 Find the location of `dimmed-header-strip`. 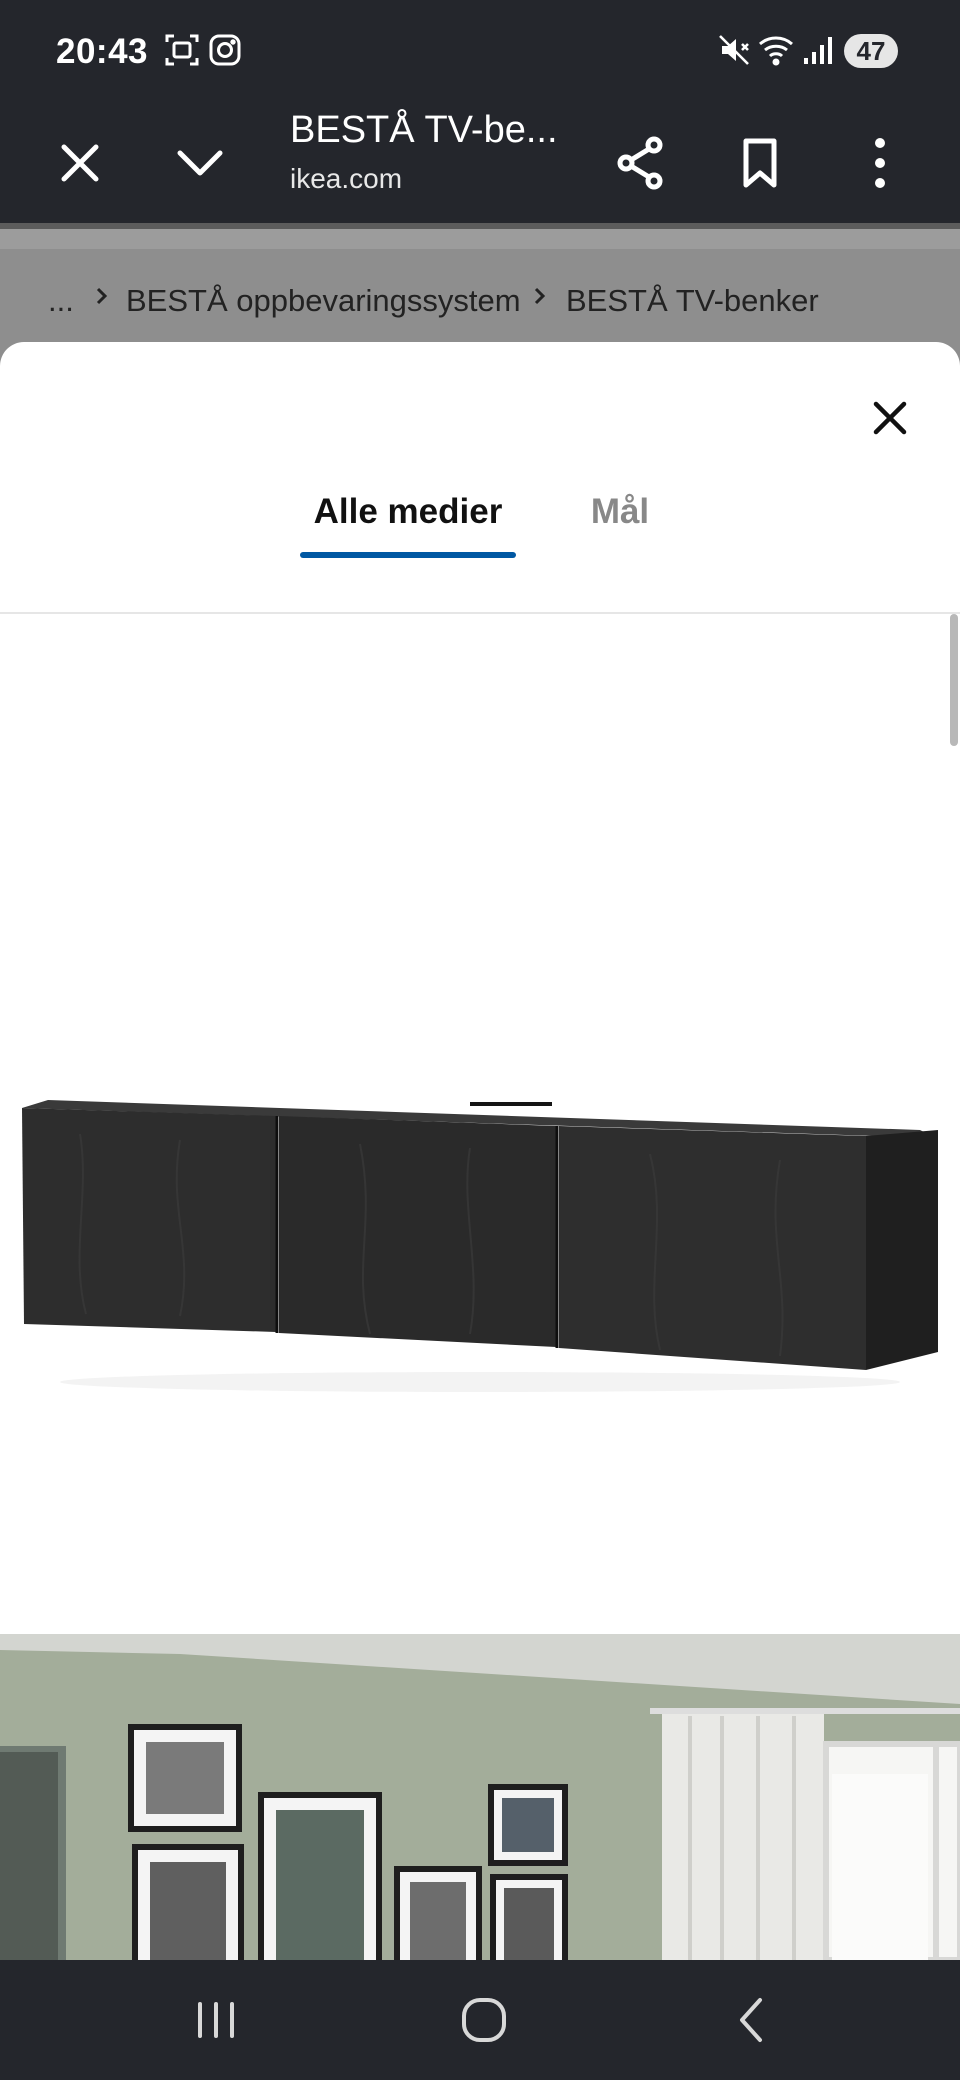

dimmed-header-strip is located at coordinates (480, 239).